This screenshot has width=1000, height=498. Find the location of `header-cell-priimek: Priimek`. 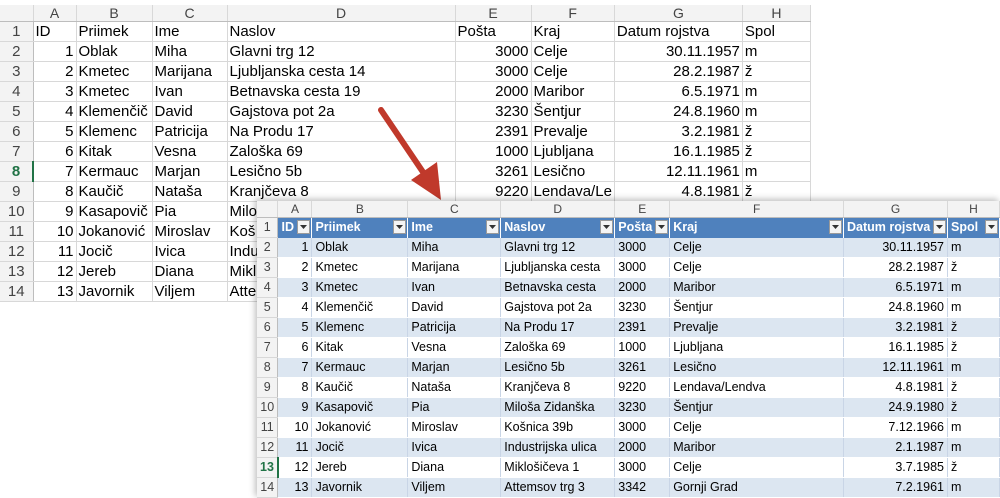

header-cell-priimek: Priimek is located at coordinates (360, 227).